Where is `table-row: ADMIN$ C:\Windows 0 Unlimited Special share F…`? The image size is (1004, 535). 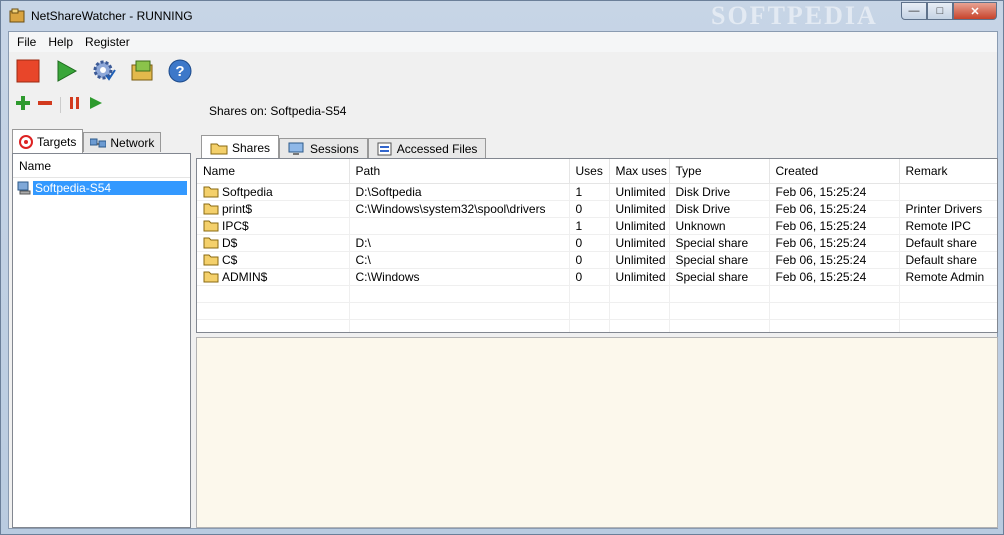 table-row: ADMIN$ C:\Windows 0 Unlimited Special share F… is located at coordinates (597, 277).